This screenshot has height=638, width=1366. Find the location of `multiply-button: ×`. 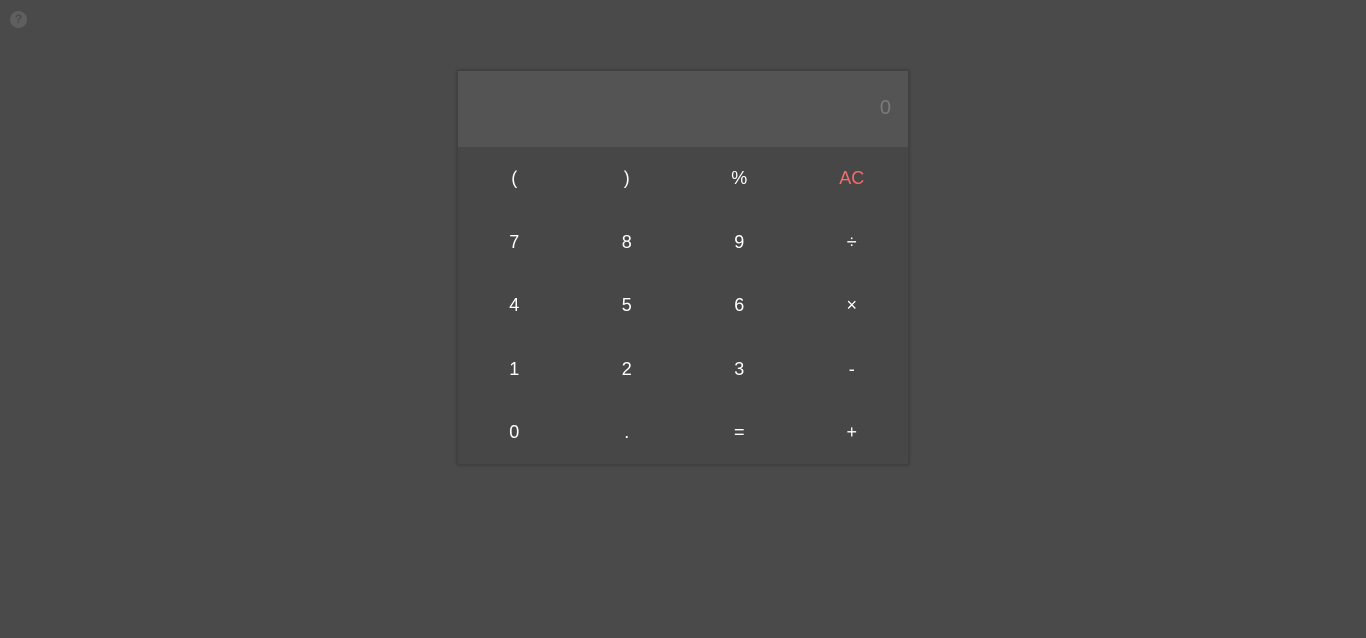

multiply-button: × is located at coordinates (852, 306).